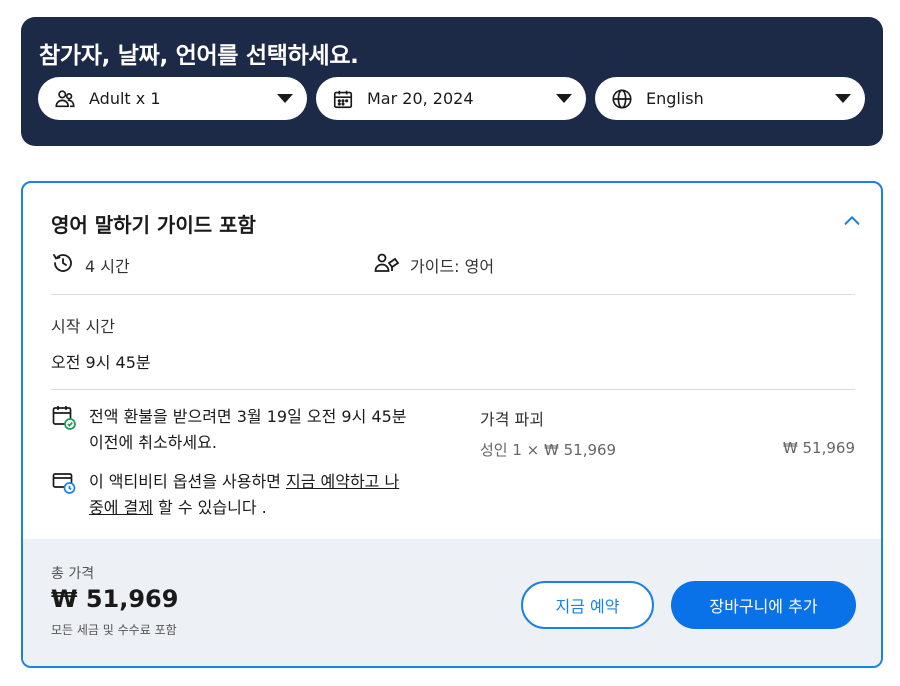 Image resolution: width=900 pixels, height=686 pixels. Describe the element at coordinates (187, 481) in the screenshot. I see `reserve-later-prefix: 이 액티비티 옵션을 사용하면` at that location.